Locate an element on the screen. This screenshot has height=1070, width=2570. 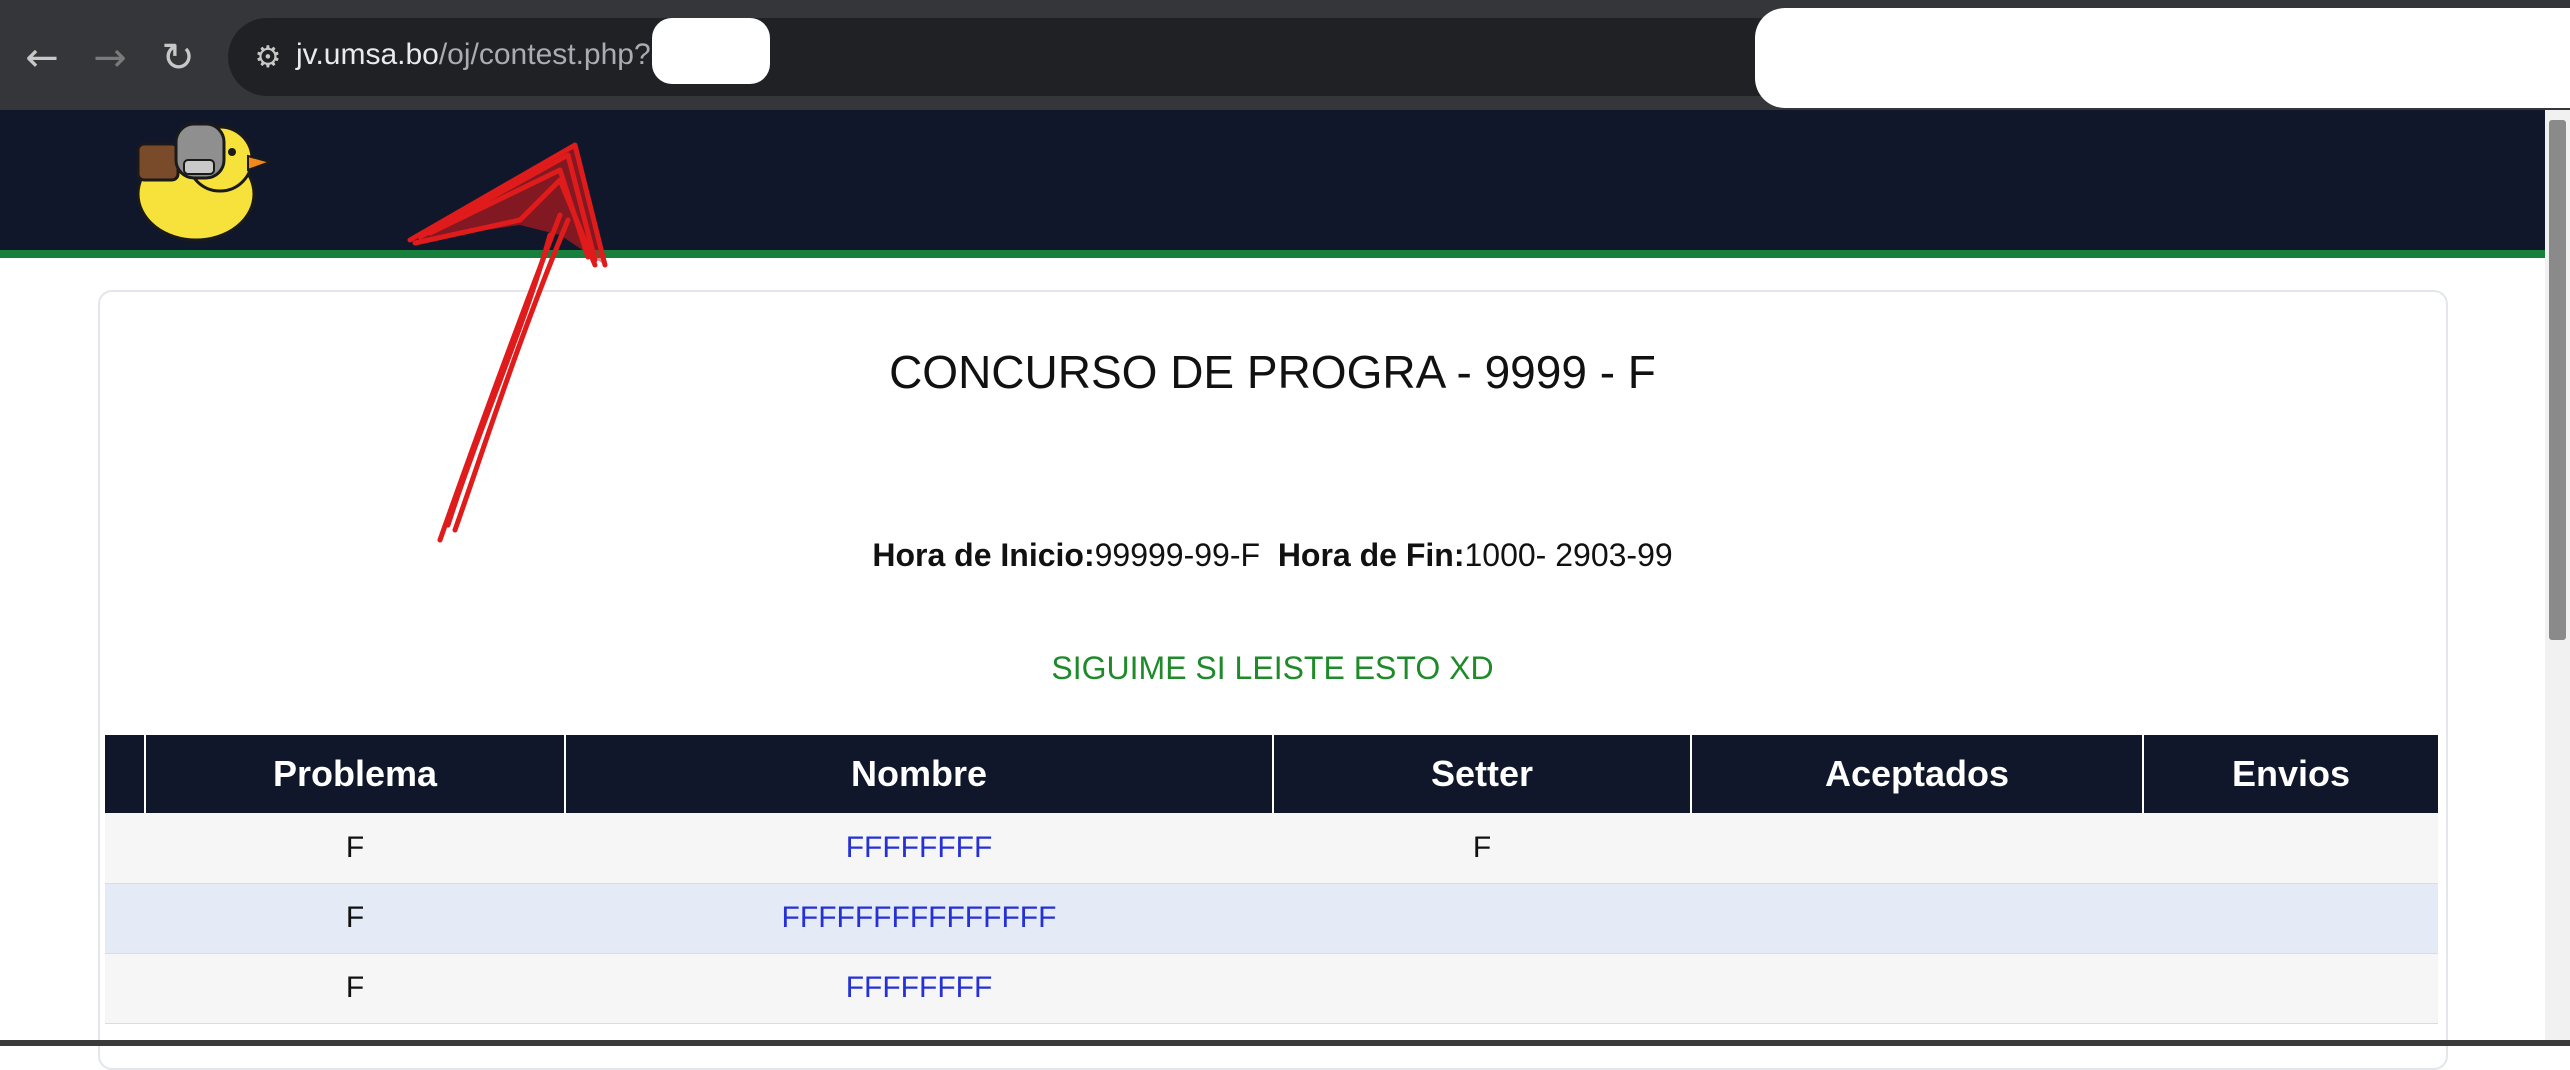
name-cell: FFFFFFFFFFFFFFF is located at coordinates (919, 918).